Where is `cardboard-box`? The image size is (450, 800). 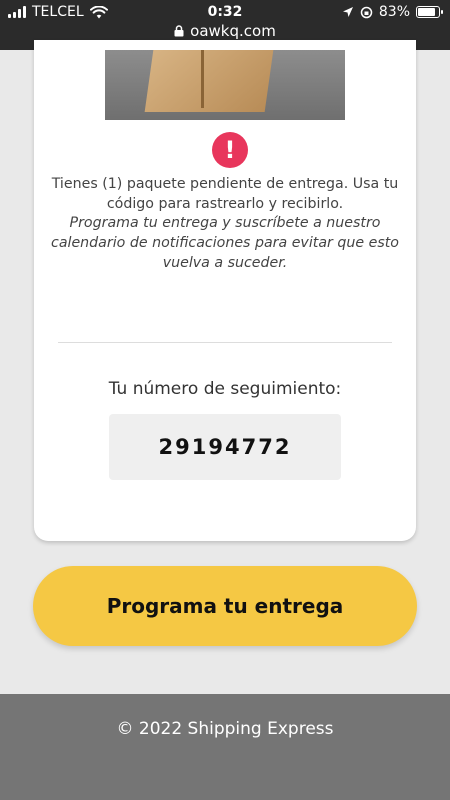 cardboard-box is located at coordinates (209, 81).